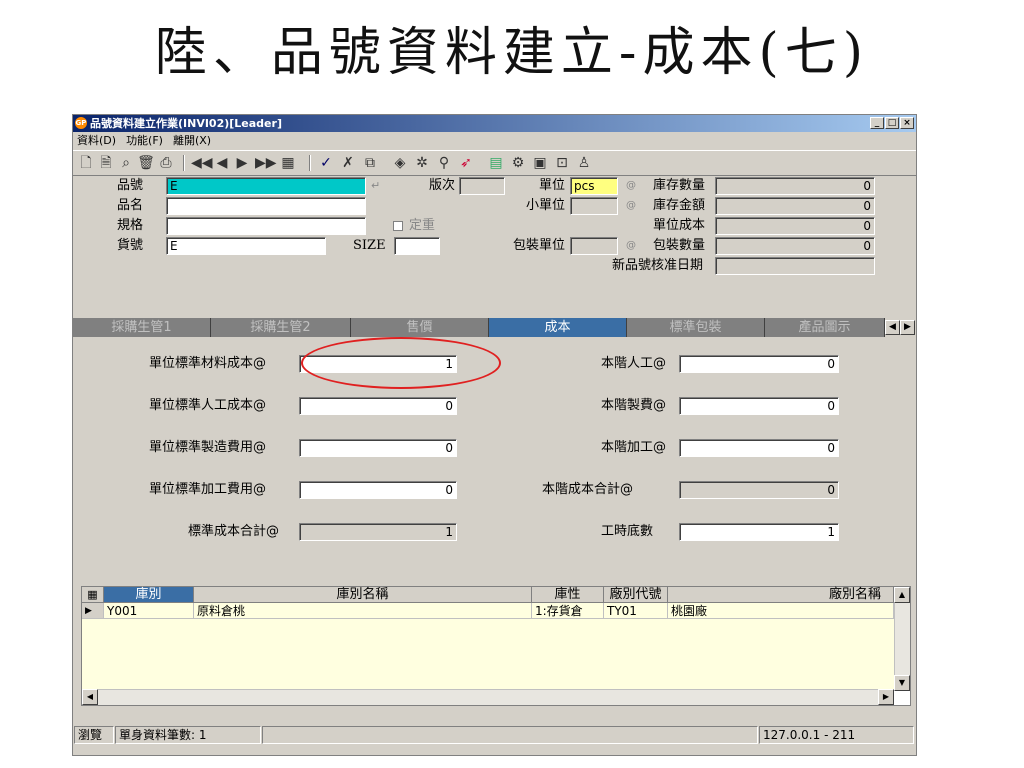 The width and height of the screenshot is (1024, 768). What do you see at coordinates (363, 611) in the screenshot?
I see `table-row-cell: 原料倉桃` at bounding box center [363, 611].